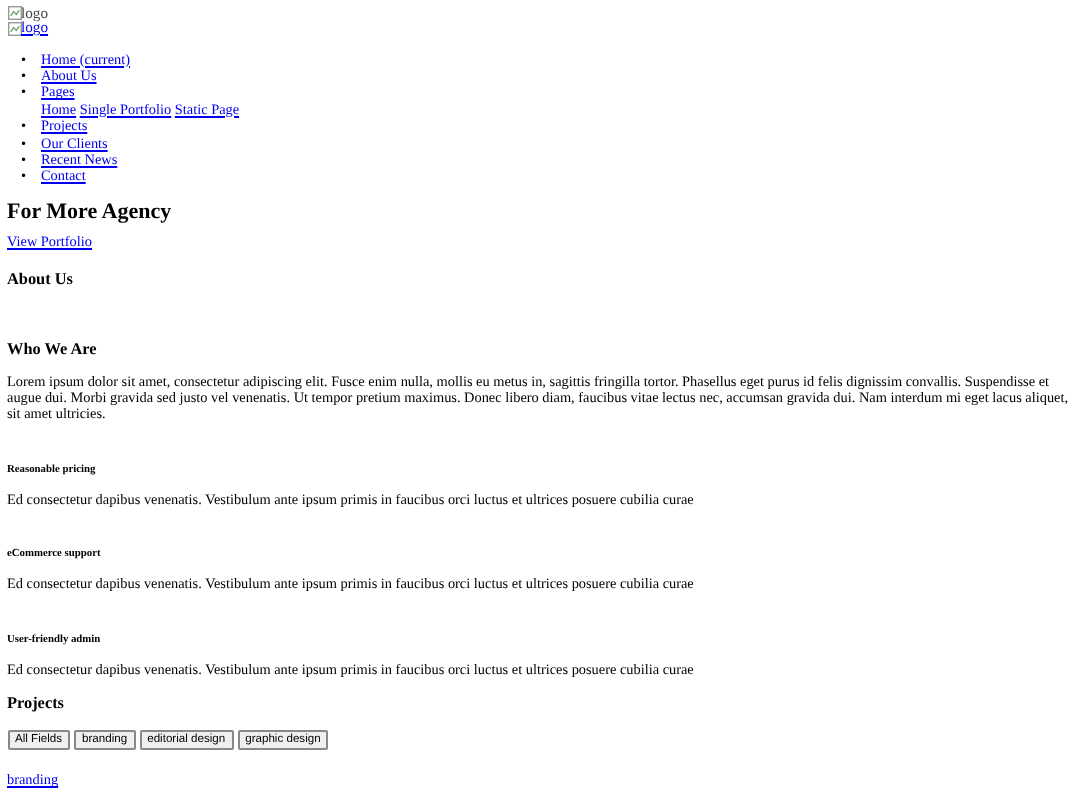 This screenshot has height=810, width=1080. What do you see at coordinates (53, 348) in the screenshot?
I see `subheading: Who We Are` at bounding box center [53, 348].